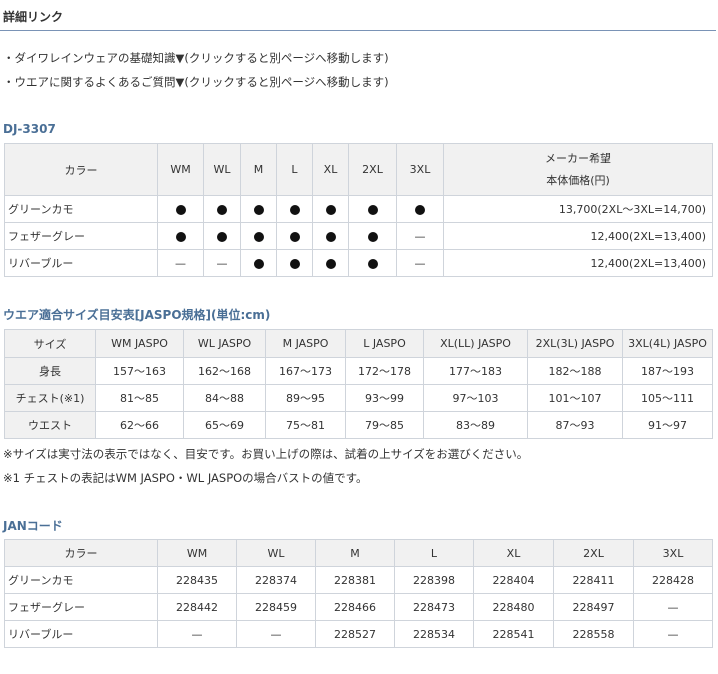 This screenshot has height=674, width=718. What do you see at coordinates (81, 236) in the screenshot?
I see `model-color: フェザーグレー` at bounding box center [81, 236].